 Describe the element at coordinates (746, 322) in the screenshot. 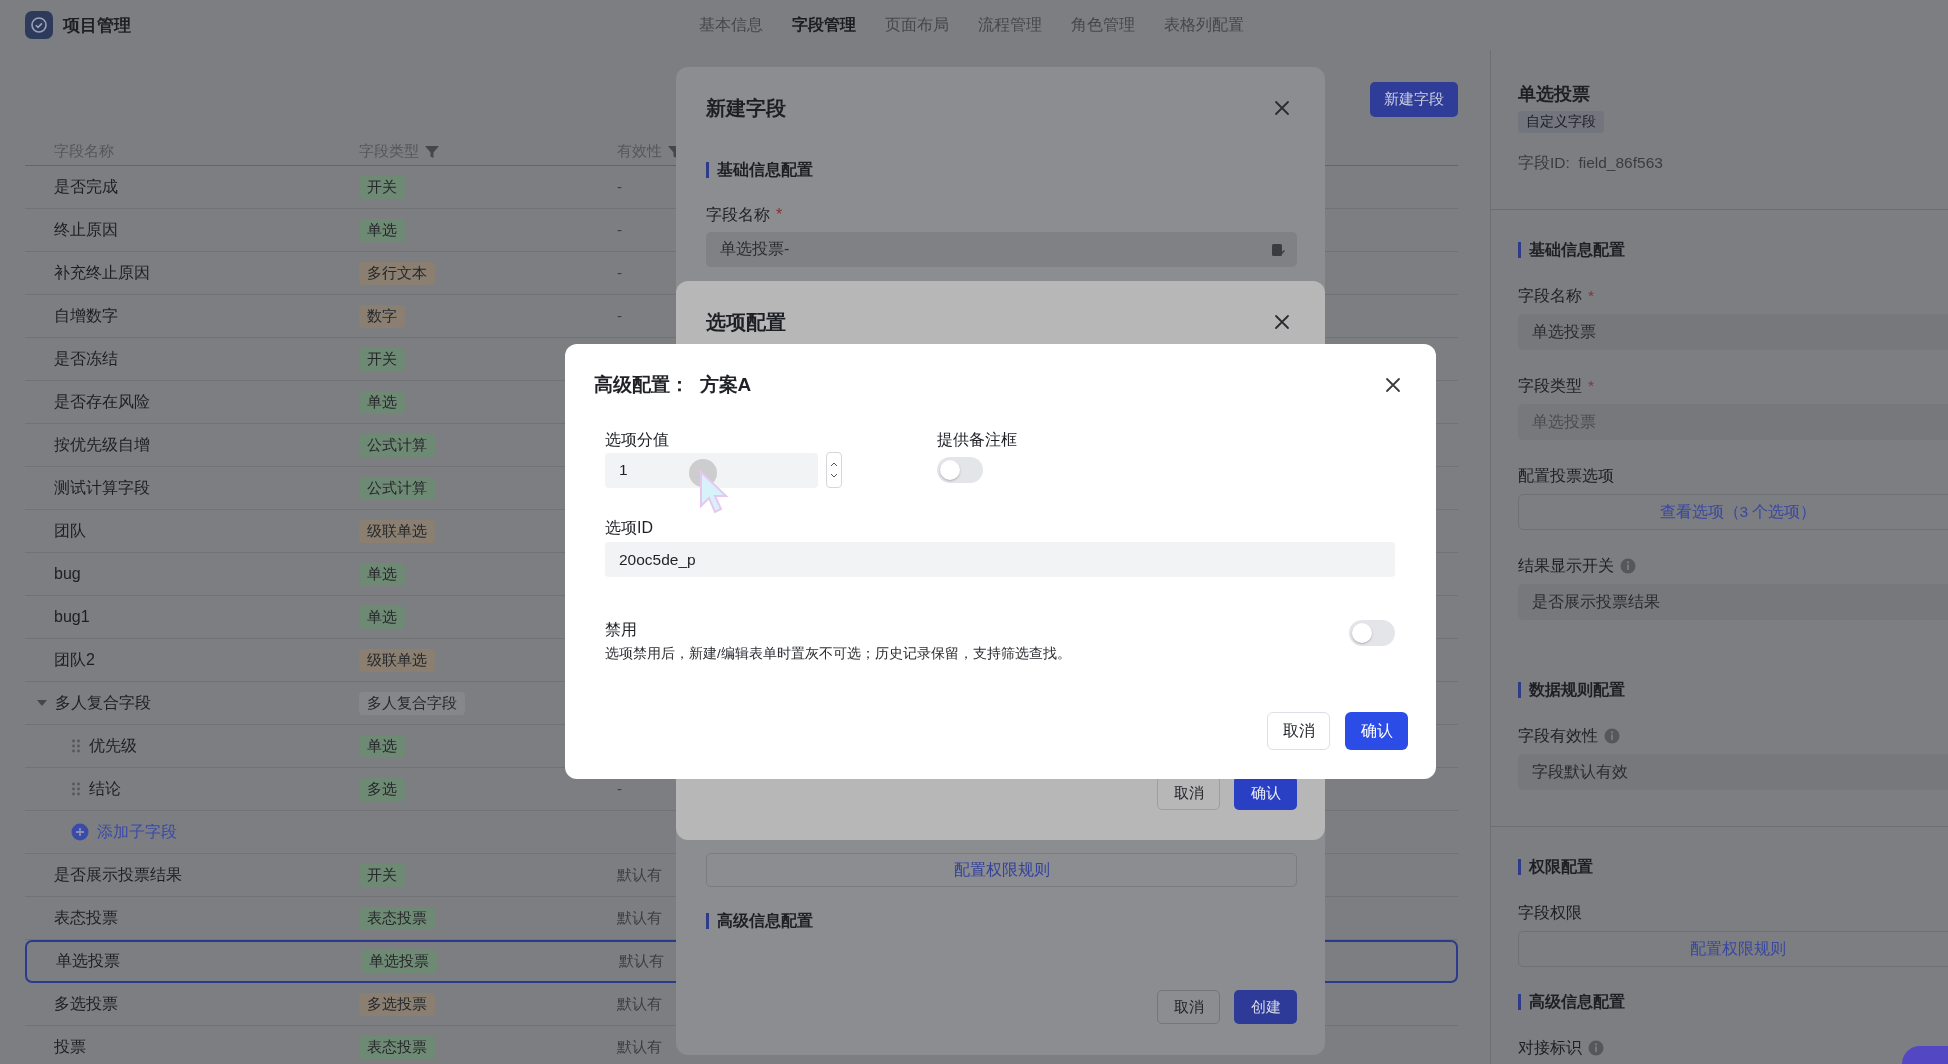

I see `dialog-title: 选项配置` at that location.